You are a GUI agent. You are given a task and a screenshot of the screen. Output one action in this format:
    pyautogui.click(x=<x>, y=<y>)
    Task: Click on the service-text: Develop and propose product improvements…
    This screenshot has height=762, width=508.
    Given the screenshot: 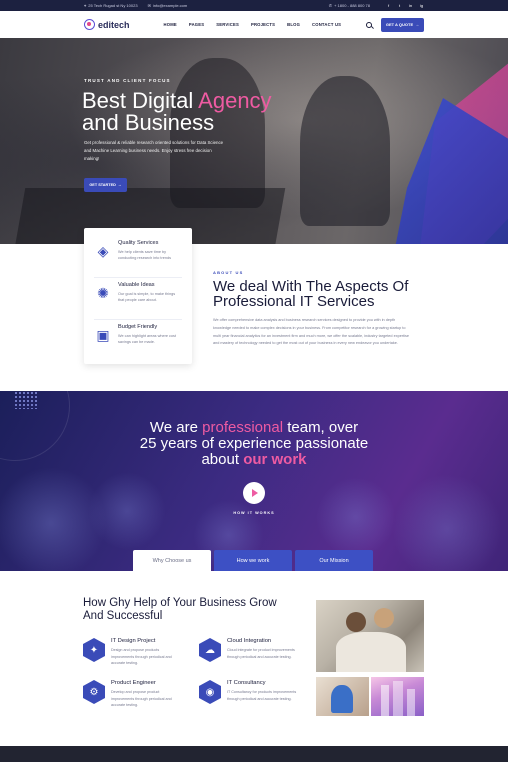 What is the action you would take?
    pyautogui.click(x=141, y=698)
    